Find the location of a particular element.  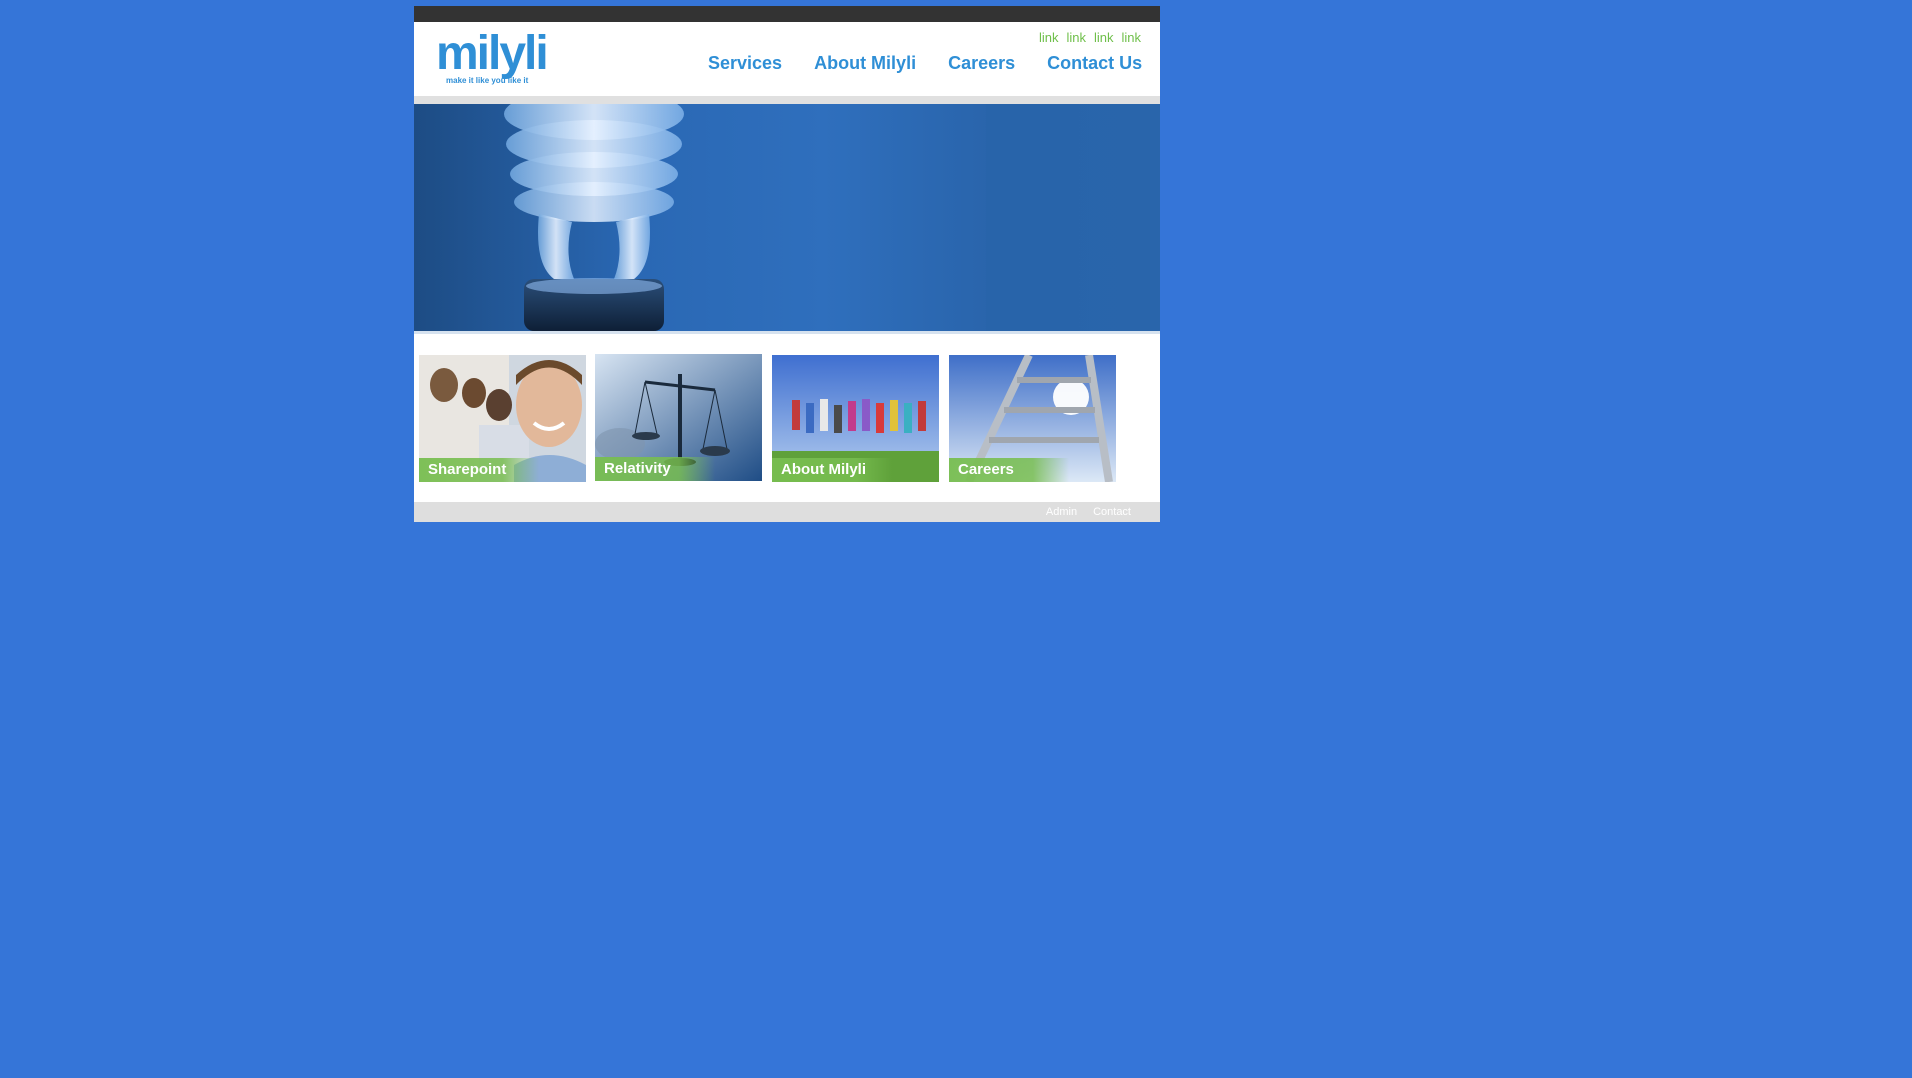

lightbulb-image is located at coordinates (594, 217).